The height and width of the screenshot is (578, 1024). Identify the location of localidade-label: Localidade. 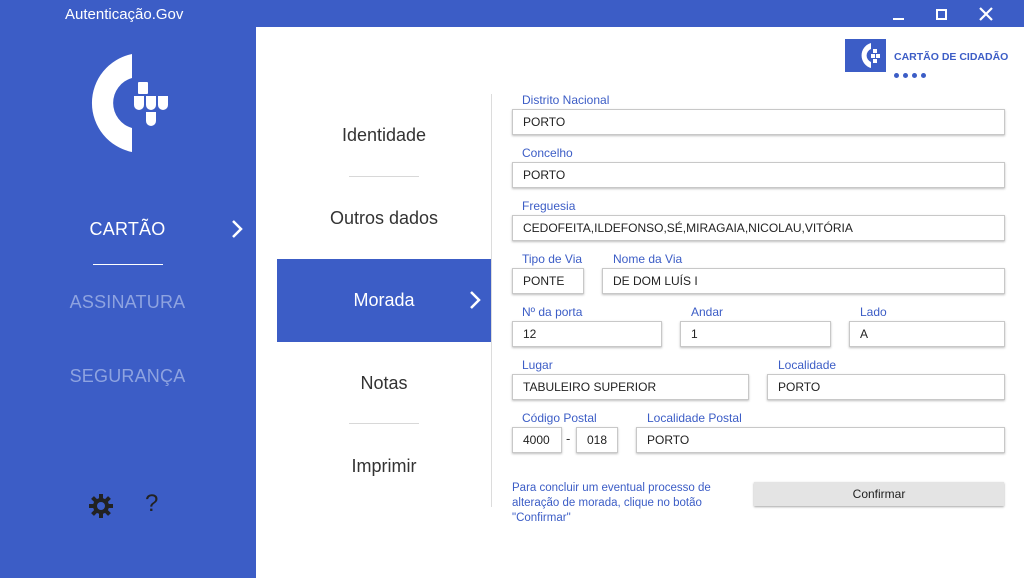
(807, 365).